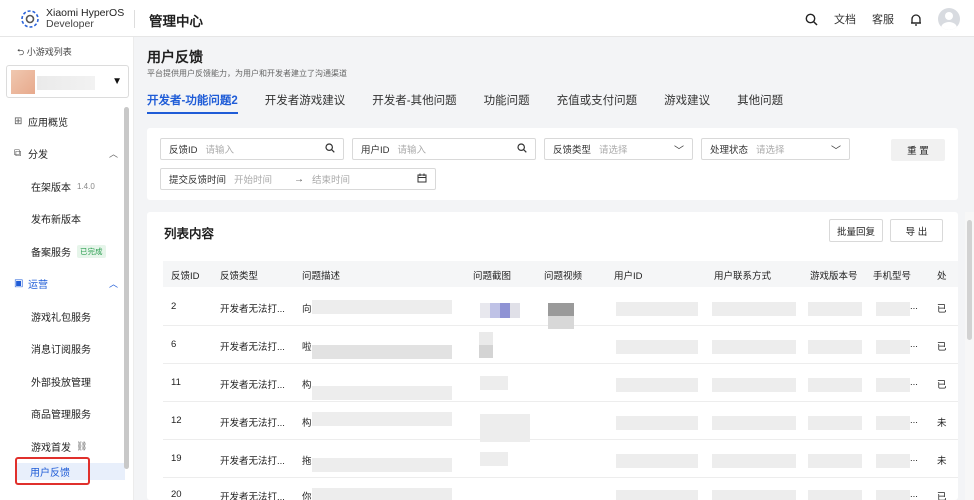  Describe the element at coordinates (18, 154) in the screenshot. I see `share-icon: ⧉` at that location.